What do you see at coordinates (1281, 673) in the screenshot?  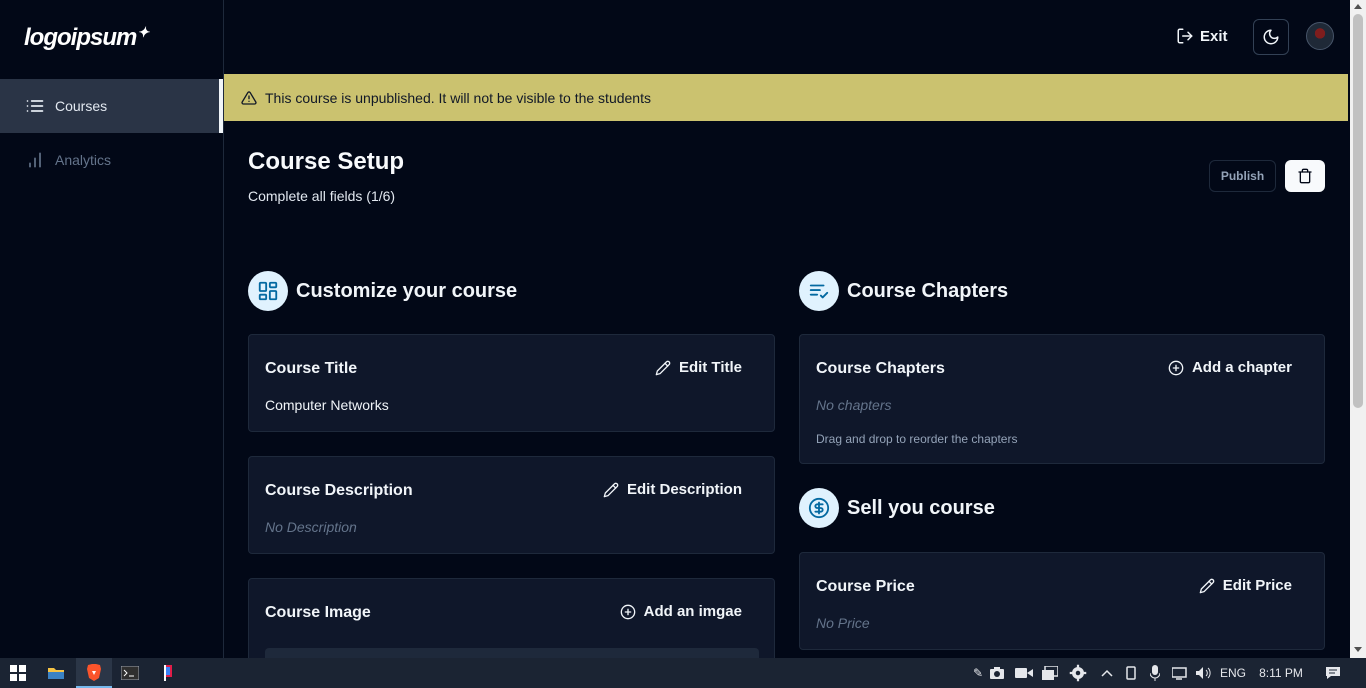 I see `clock: 8:11 PM` at bounding box center [1281, 673].